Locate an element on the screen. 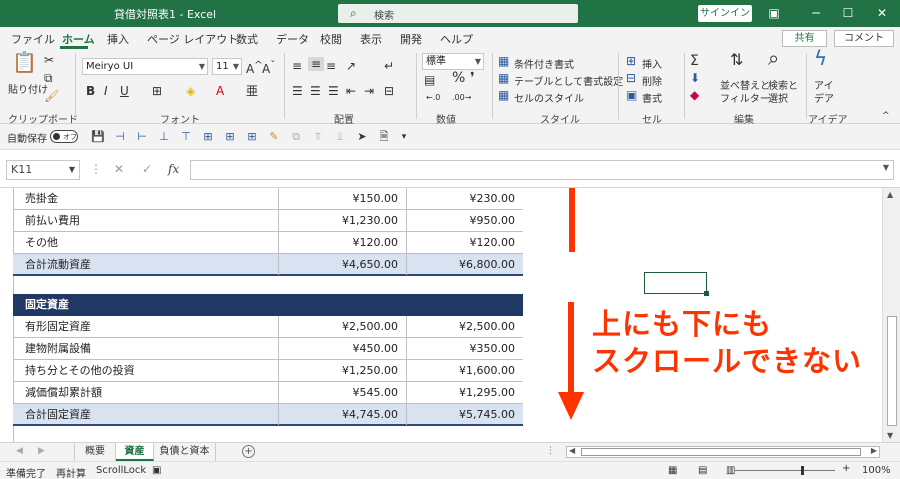 The image size is (900, 479). table-row: 前払い費用 ¥1,230.00 ¥950.00 is located at coordinates (268, 220).